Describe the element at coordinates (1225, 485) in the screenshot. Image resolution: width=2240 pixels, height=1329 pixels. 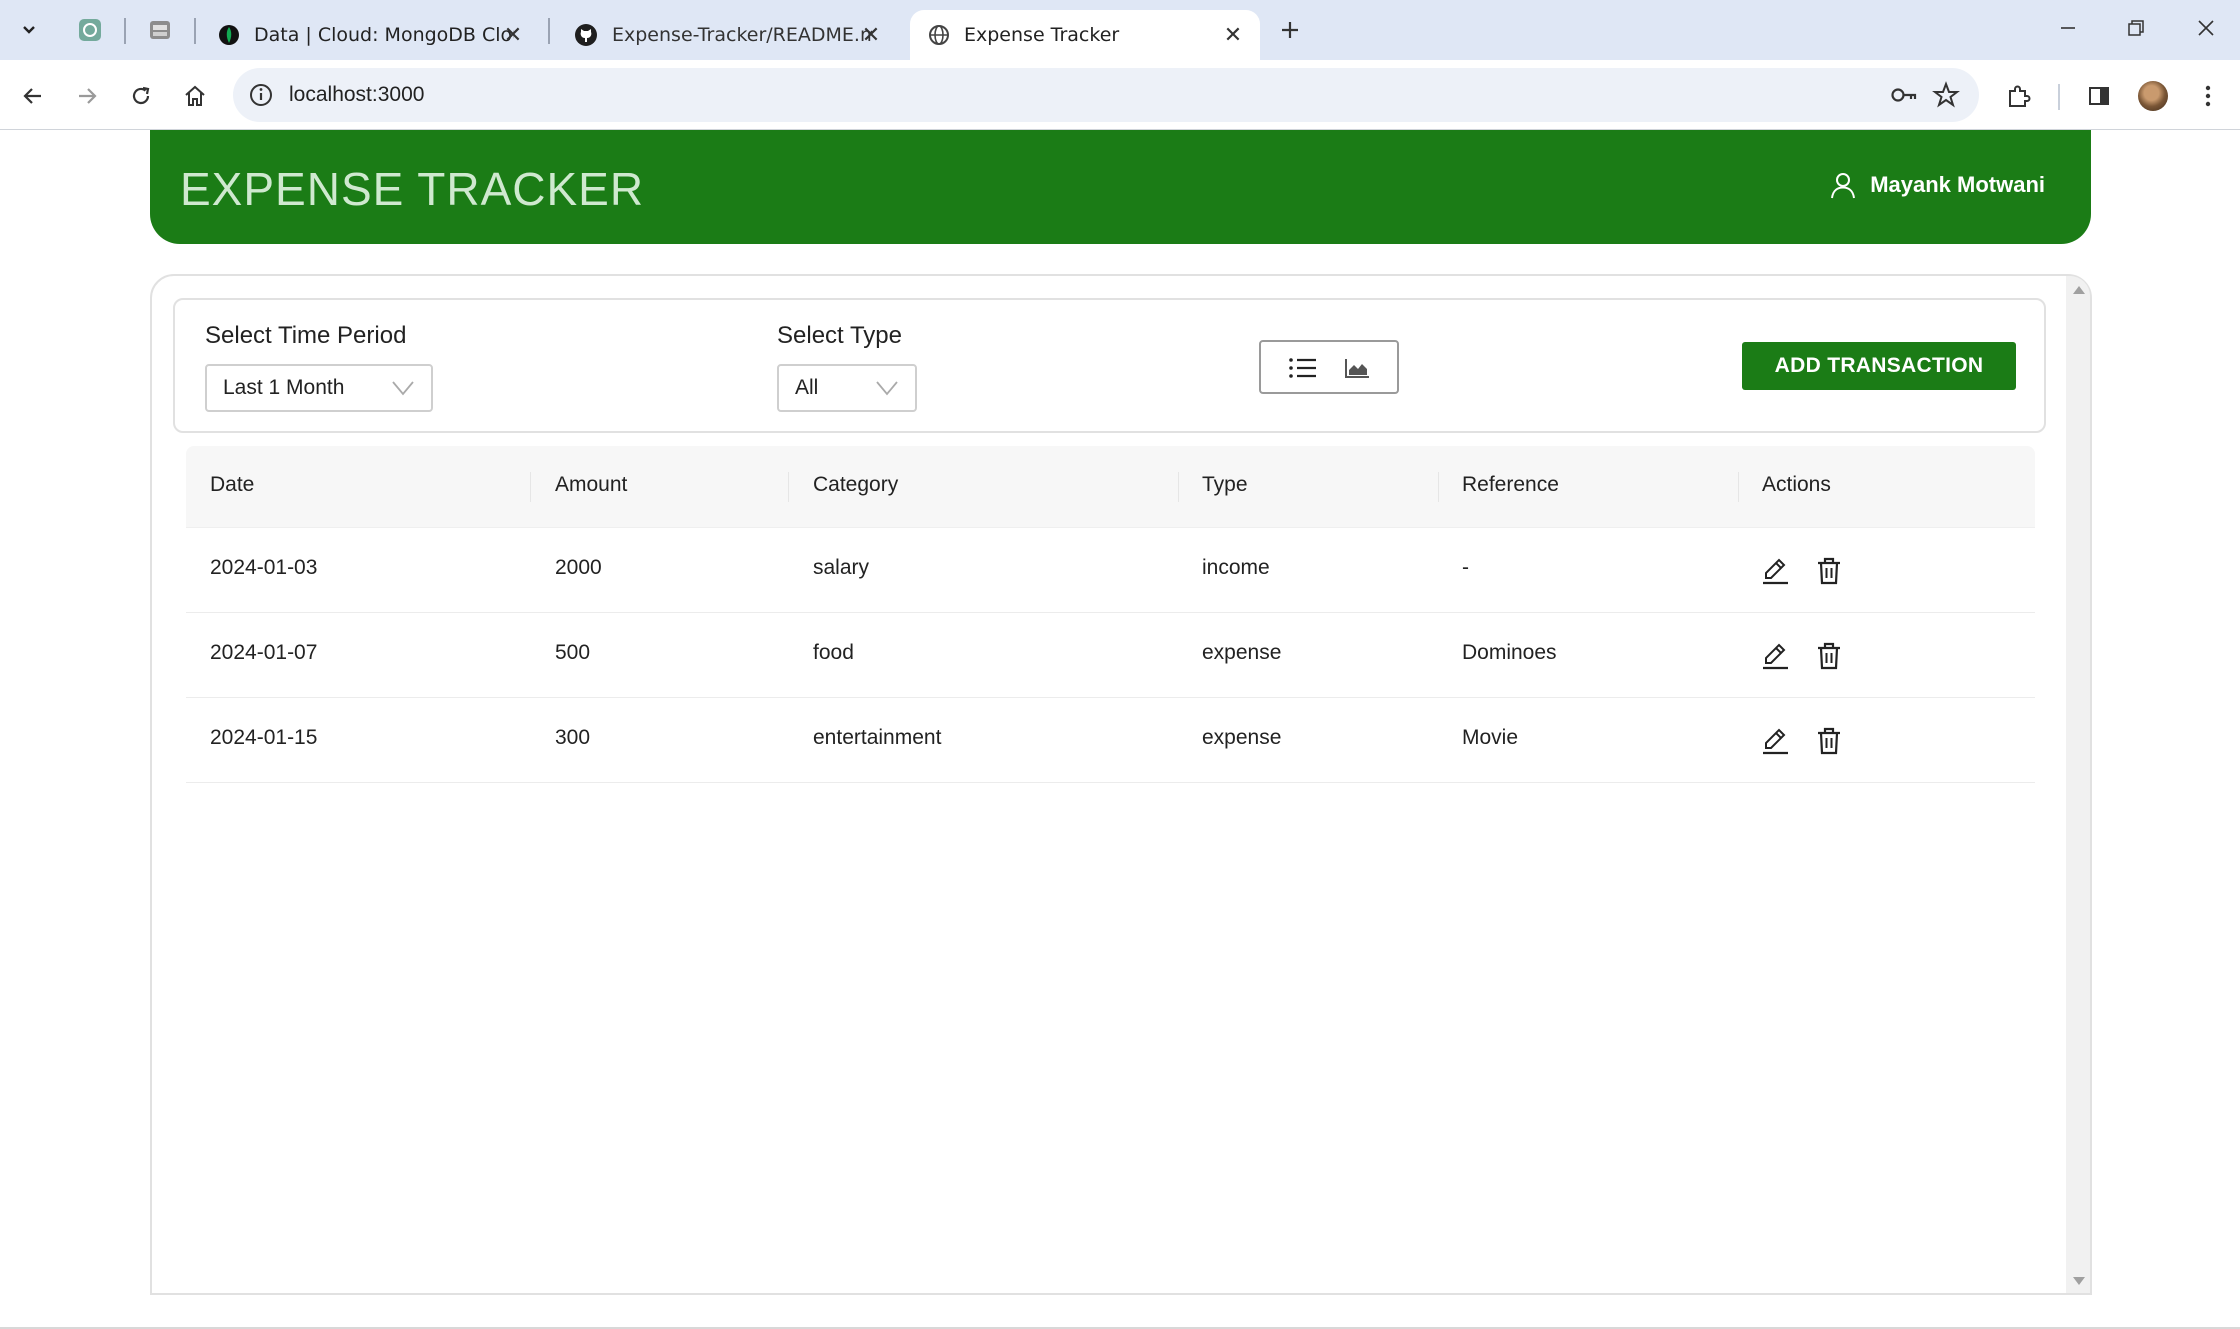
I see `column-header-type: Type` at that location.